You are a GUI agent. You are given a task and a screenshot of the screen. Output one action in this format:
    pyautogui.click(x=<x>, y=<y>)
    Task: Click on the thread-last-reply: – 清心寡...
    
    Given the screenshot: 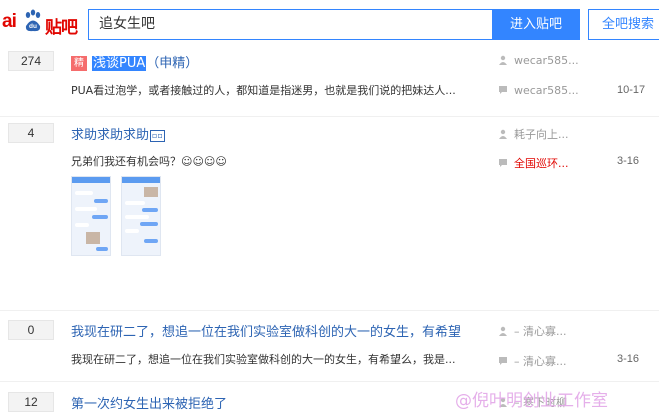 What is the action you would take?
    pyautogui.click(x=532, y=361)
    